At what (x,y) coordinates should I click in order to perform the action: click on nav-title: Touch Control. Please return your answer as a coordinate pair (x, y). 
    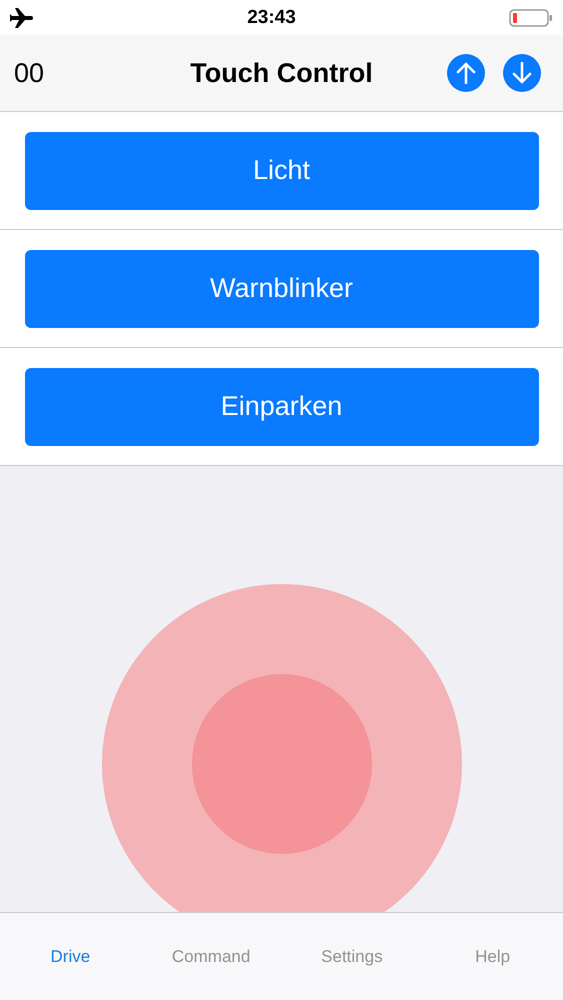
    Looking at the image, I should click on (281, 73).